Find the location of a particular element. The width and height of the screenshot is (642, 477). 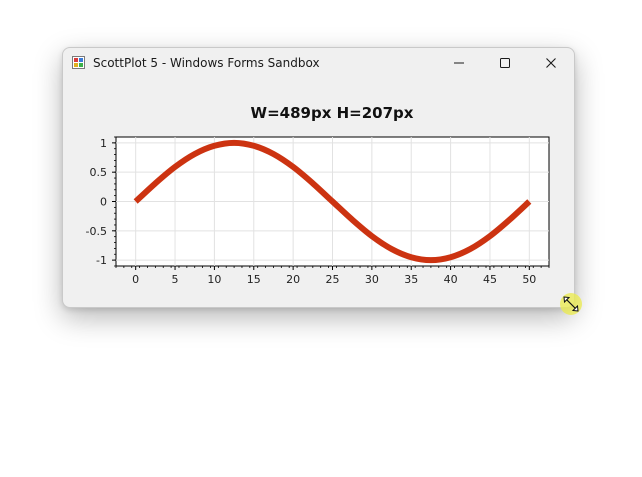

minimize-button is located at coordinates (459, 63).